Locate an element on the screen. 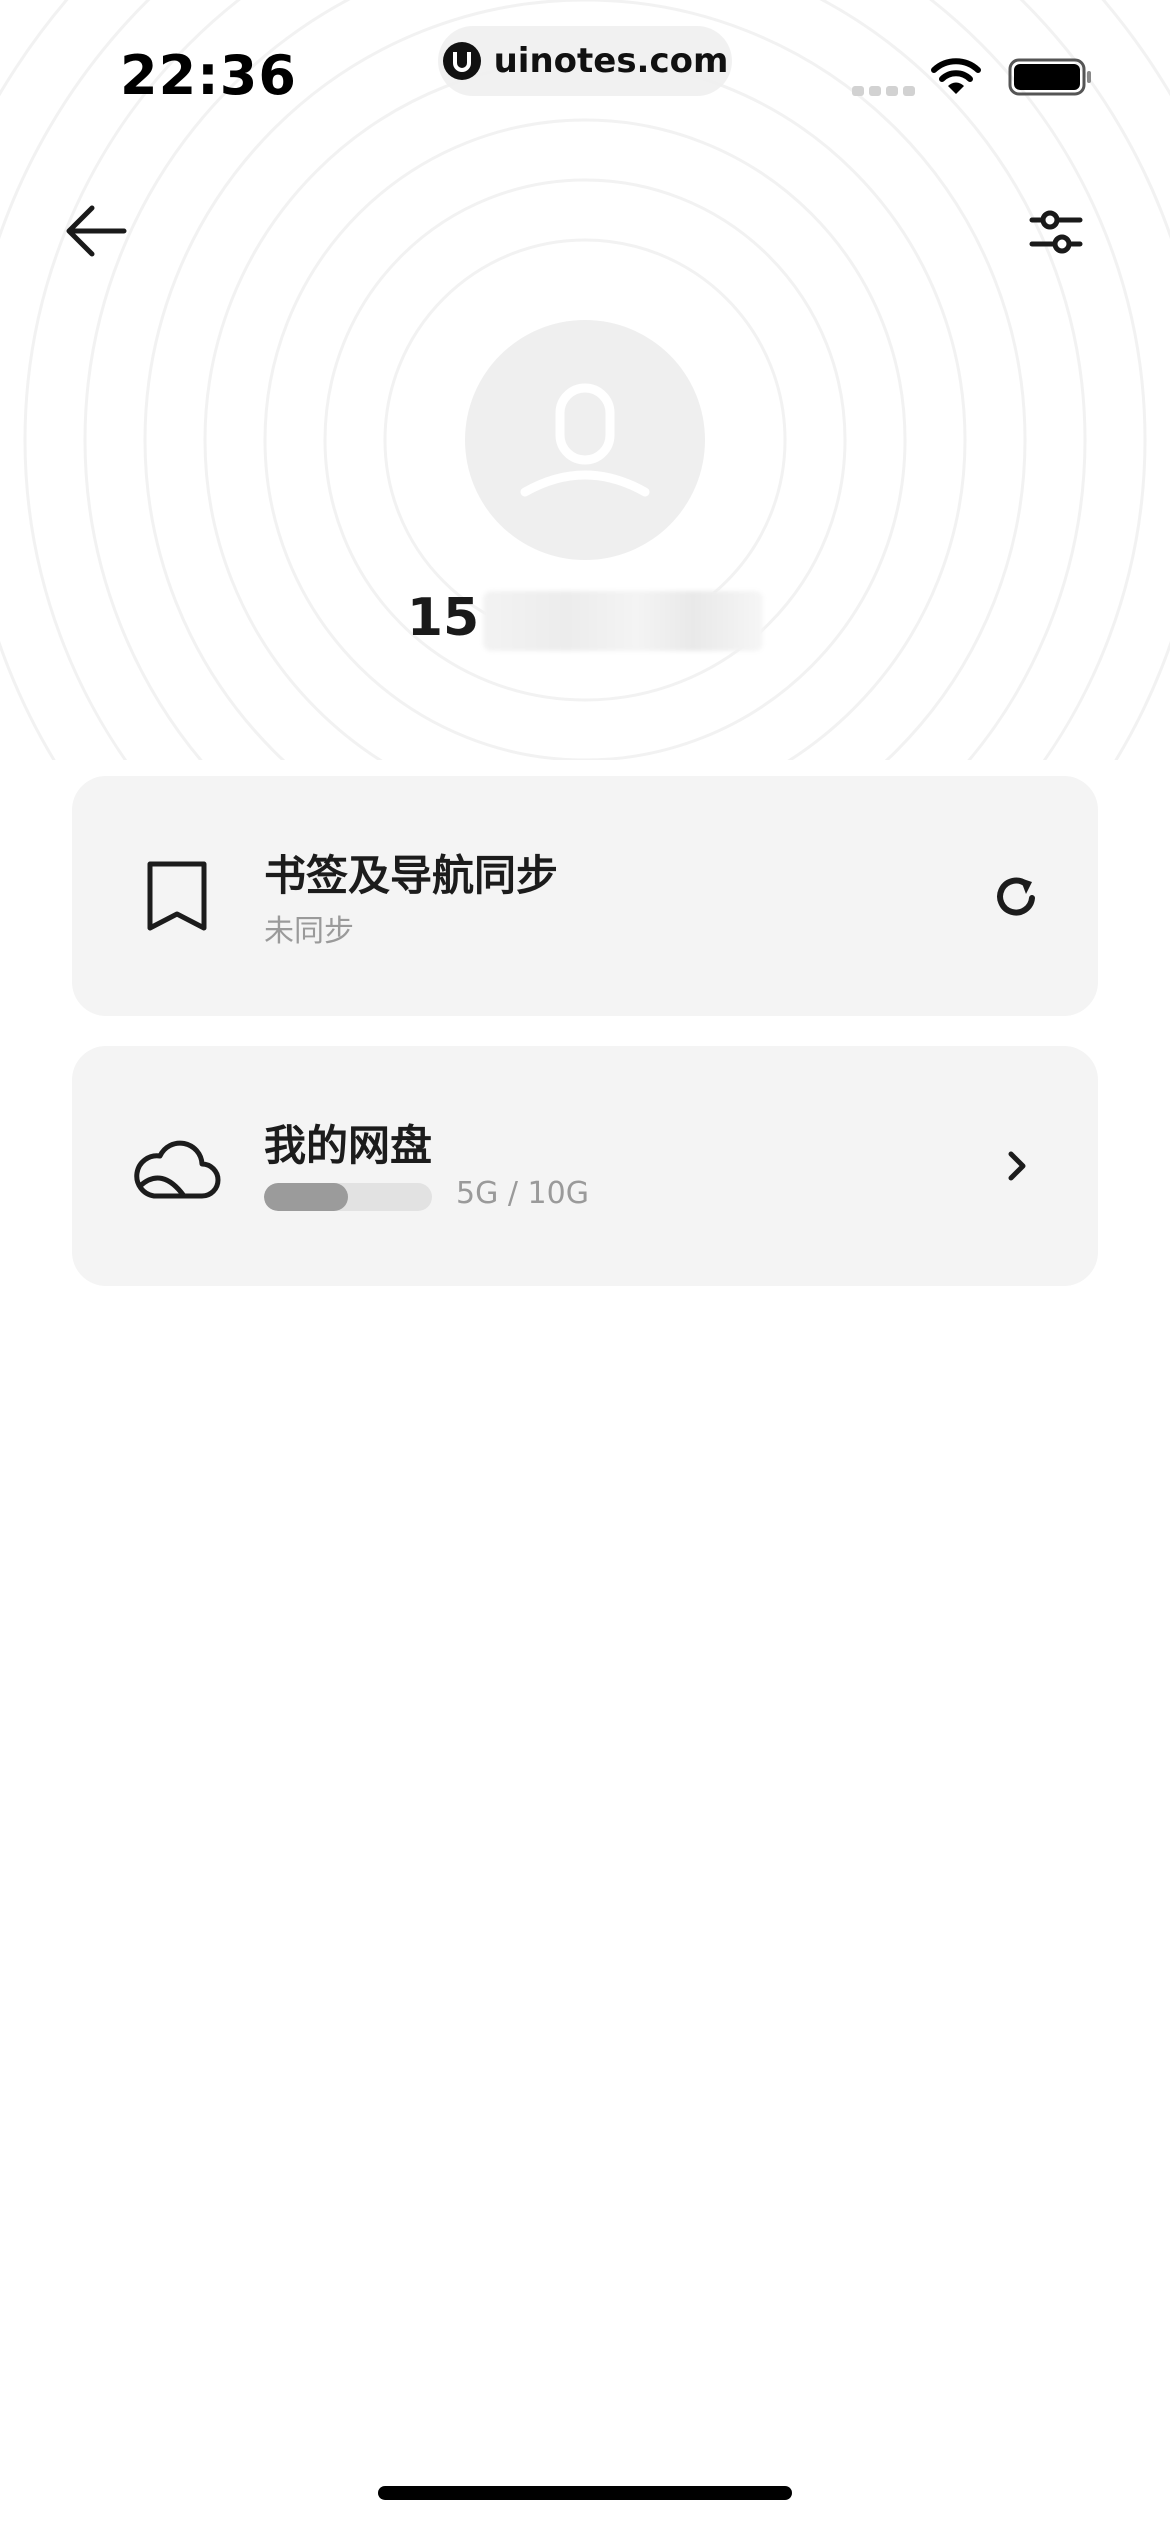 The width and height of the screenshot is (1170, 2532). user-placeholder-icon is located at coordinates (585, 440).